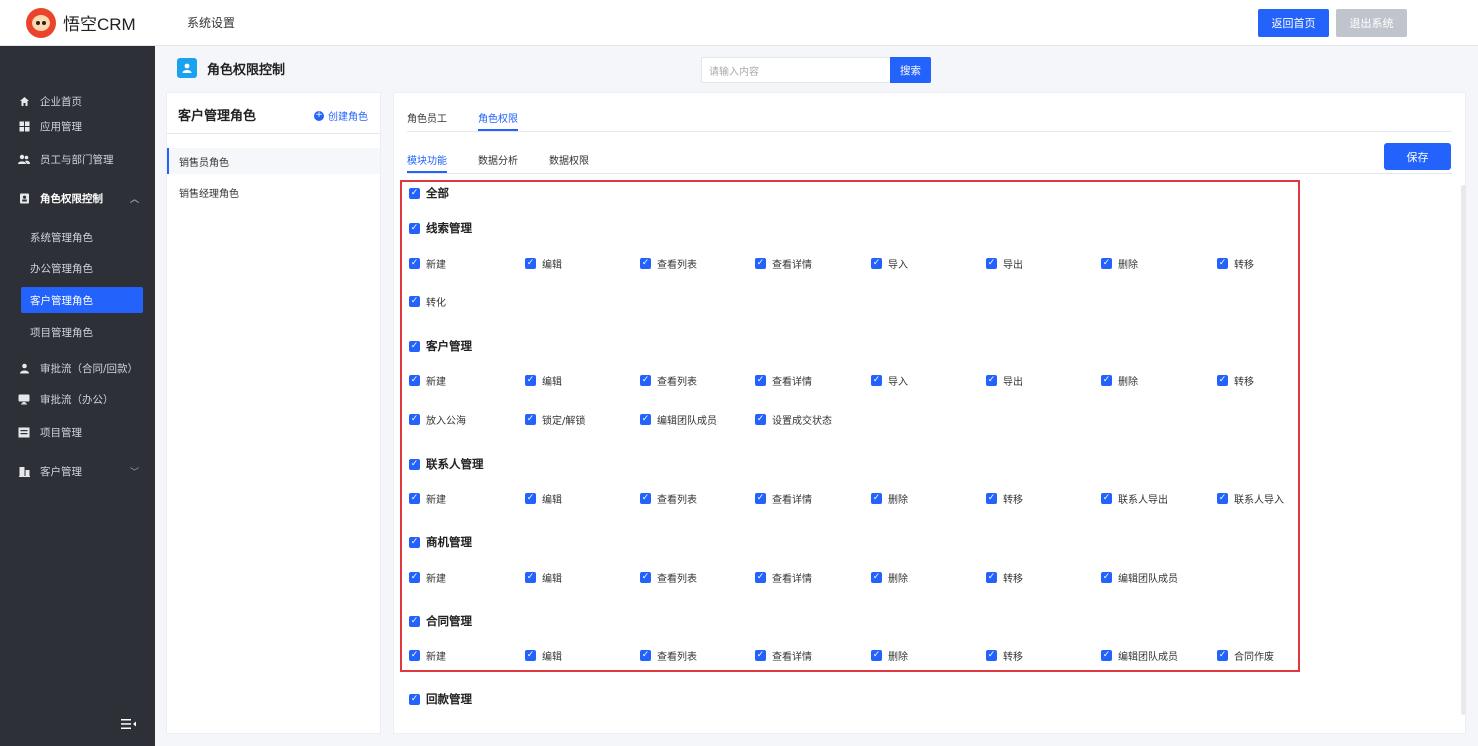 This screenshot has height=746, width=1478. What do you see at coordinates (89, 368) in the screenshot?
I see `sidebar-item-label: 审批流（合同/回款）` at bounding box center [89, 368].